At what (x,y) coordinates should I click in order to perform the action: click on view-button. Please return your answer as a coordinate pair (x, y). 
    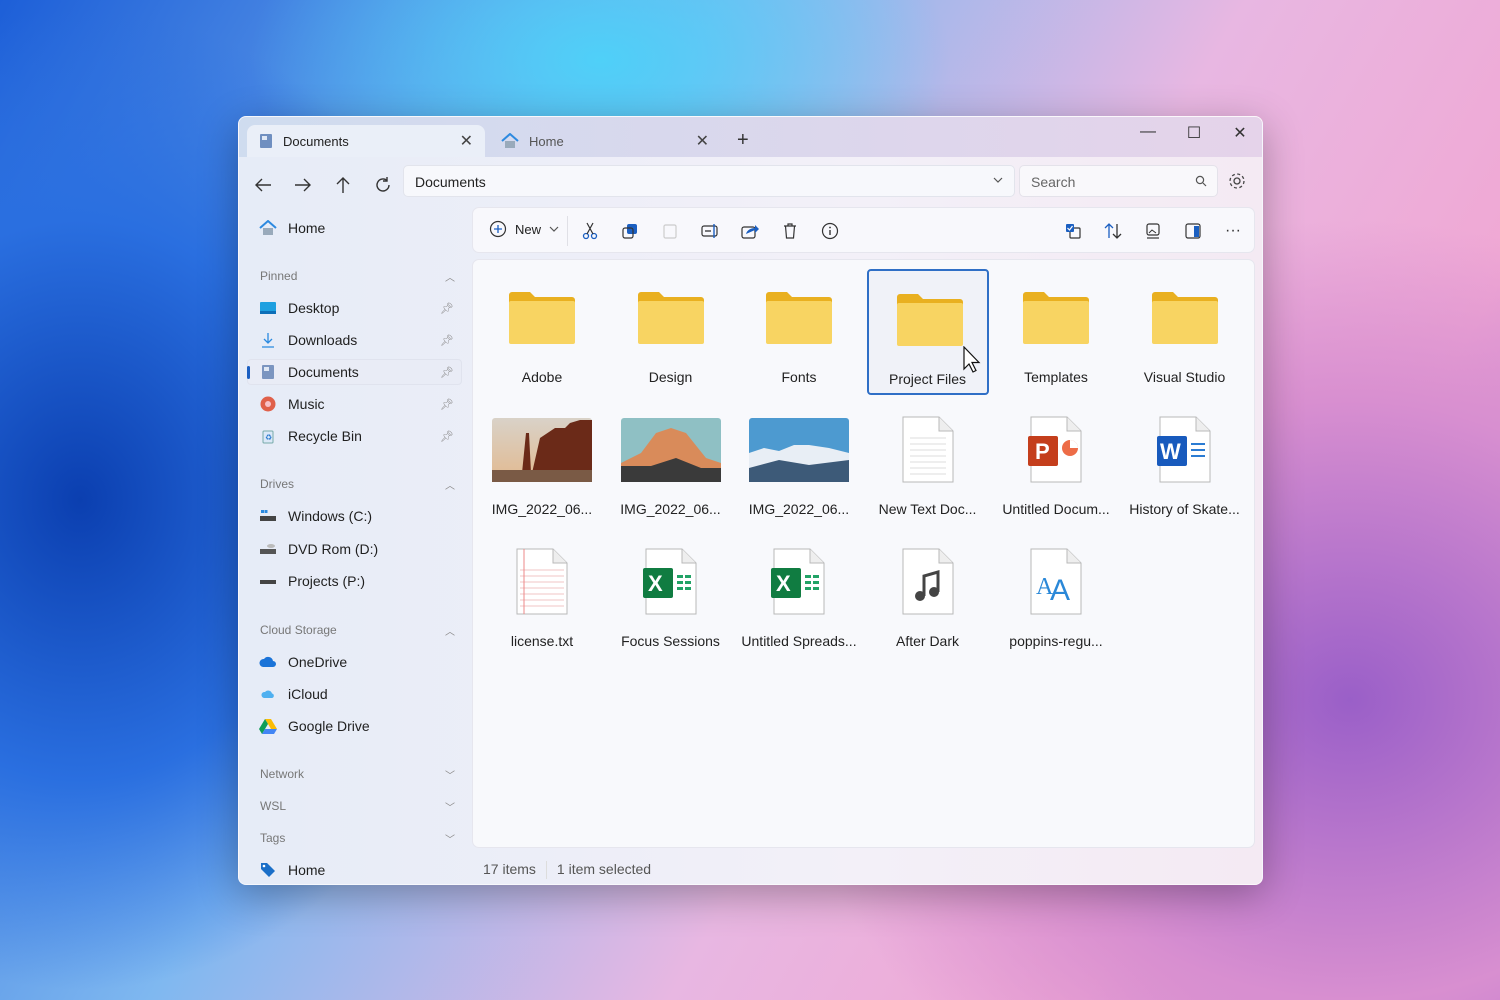
    Looking at the image, I should click on (1153, 231).